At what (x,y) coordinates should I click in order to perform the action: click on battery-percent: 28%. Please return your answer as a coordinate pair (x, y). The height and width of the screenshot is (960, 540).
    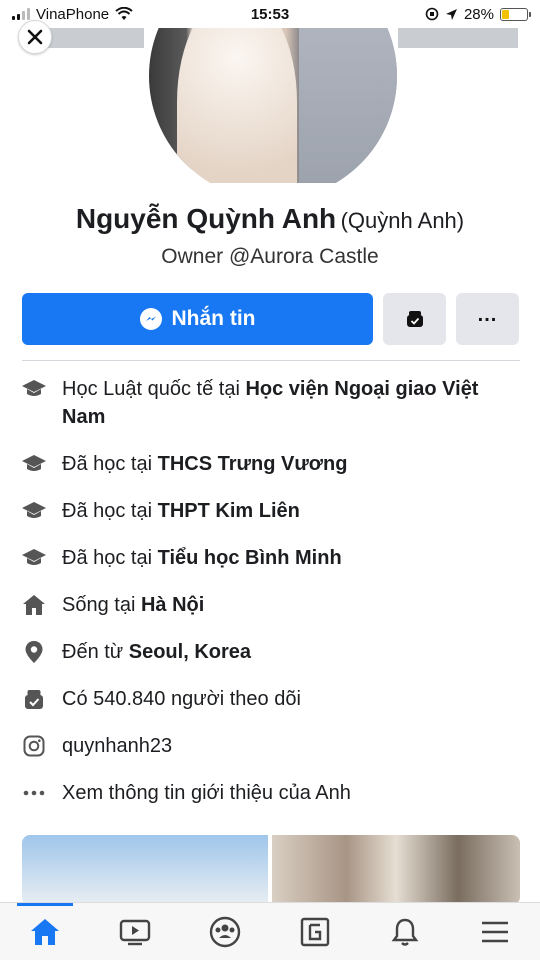
    Looking at the image, I should click on (478, 14).